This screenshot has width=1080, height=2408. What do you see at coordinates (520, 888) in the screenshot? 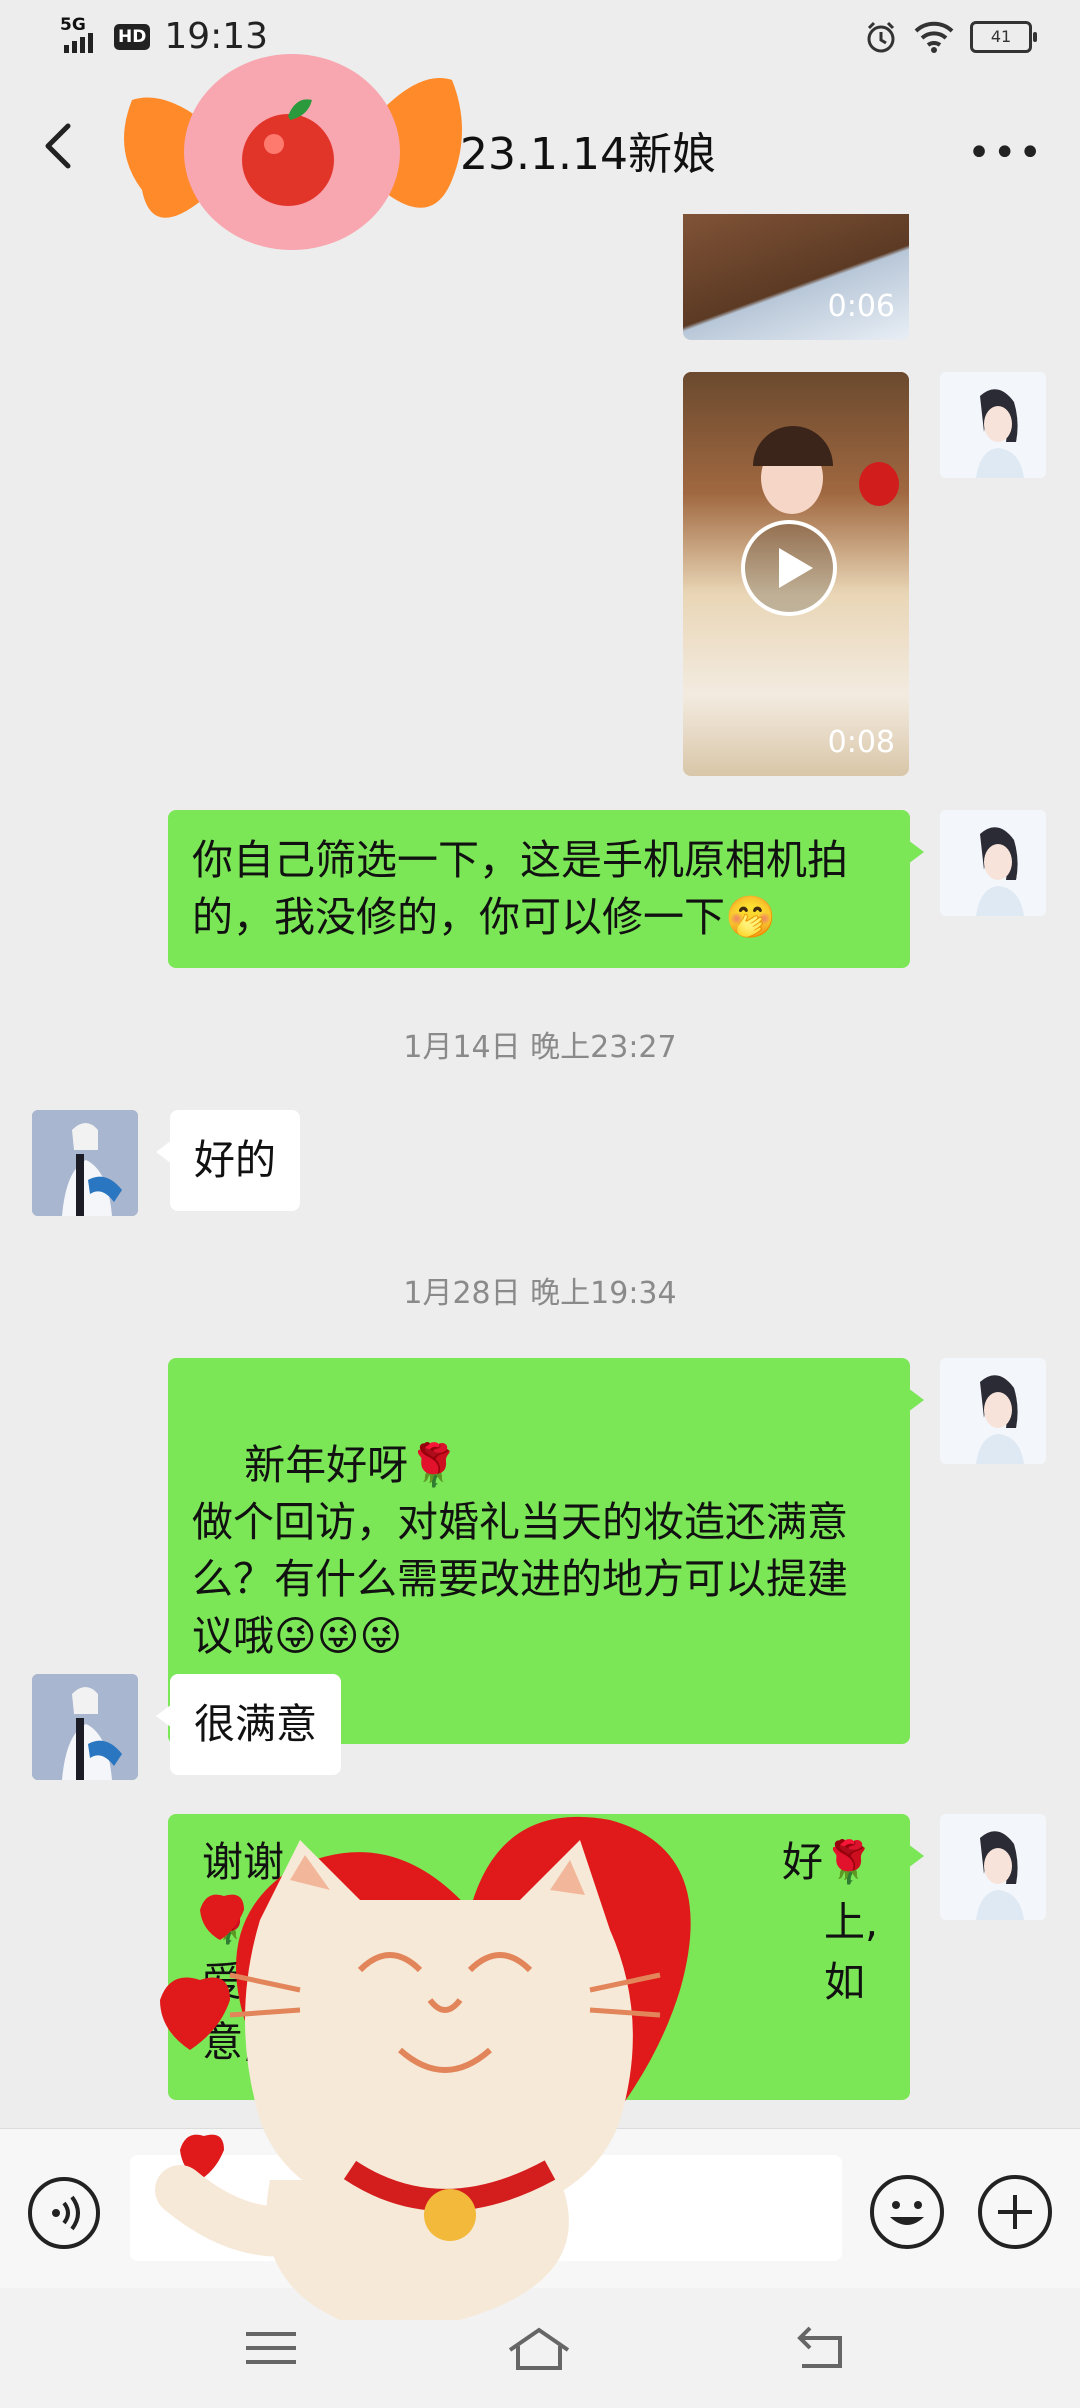
I see `message-text: 你自己筛选一下，这是手机原相机拍的，我没修的，你可以修一下🤭` at bounding box center [520, 888].